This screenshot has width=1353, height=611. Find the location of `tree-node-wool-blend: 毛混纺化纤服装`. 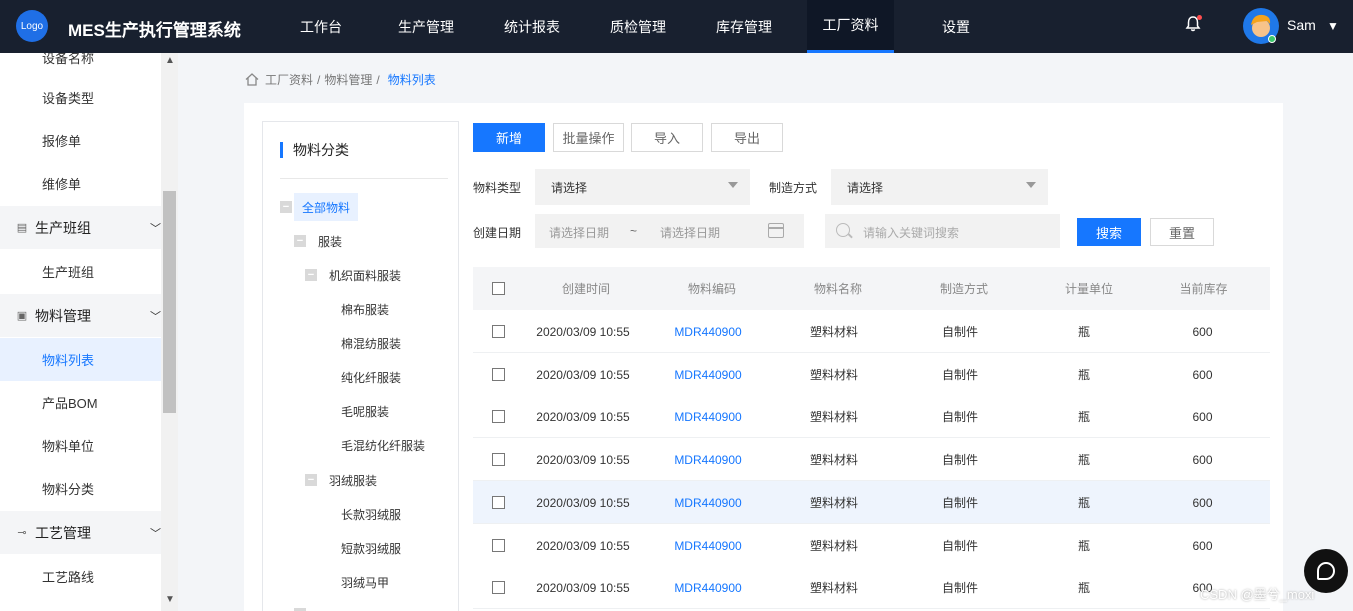

tree-node-wool-blend: 毛混纺化纤服装 is located at coordinates (383, 445).